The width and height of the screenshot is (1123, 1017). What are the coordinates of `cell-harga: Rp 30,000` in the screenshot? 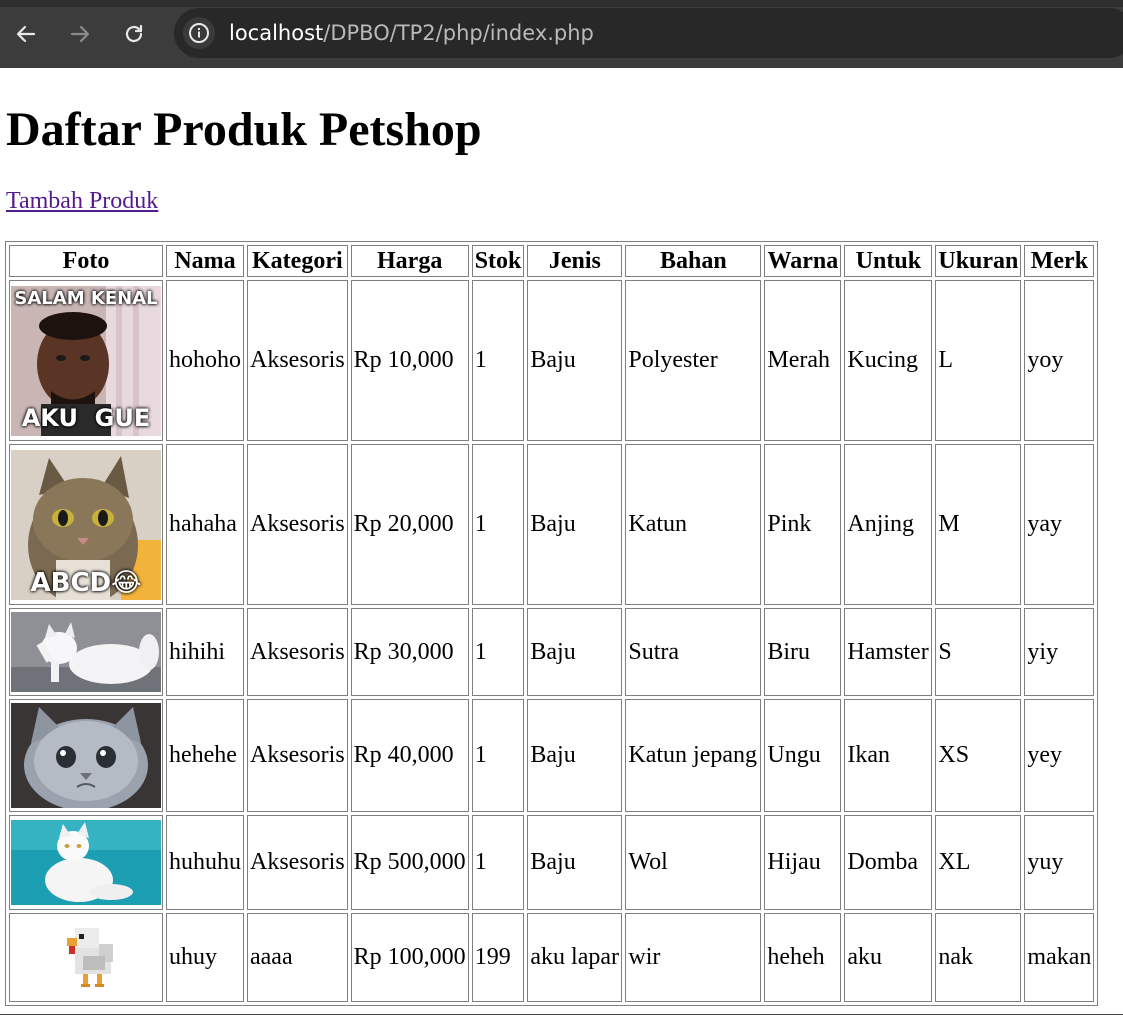 It's located at (409, 652).